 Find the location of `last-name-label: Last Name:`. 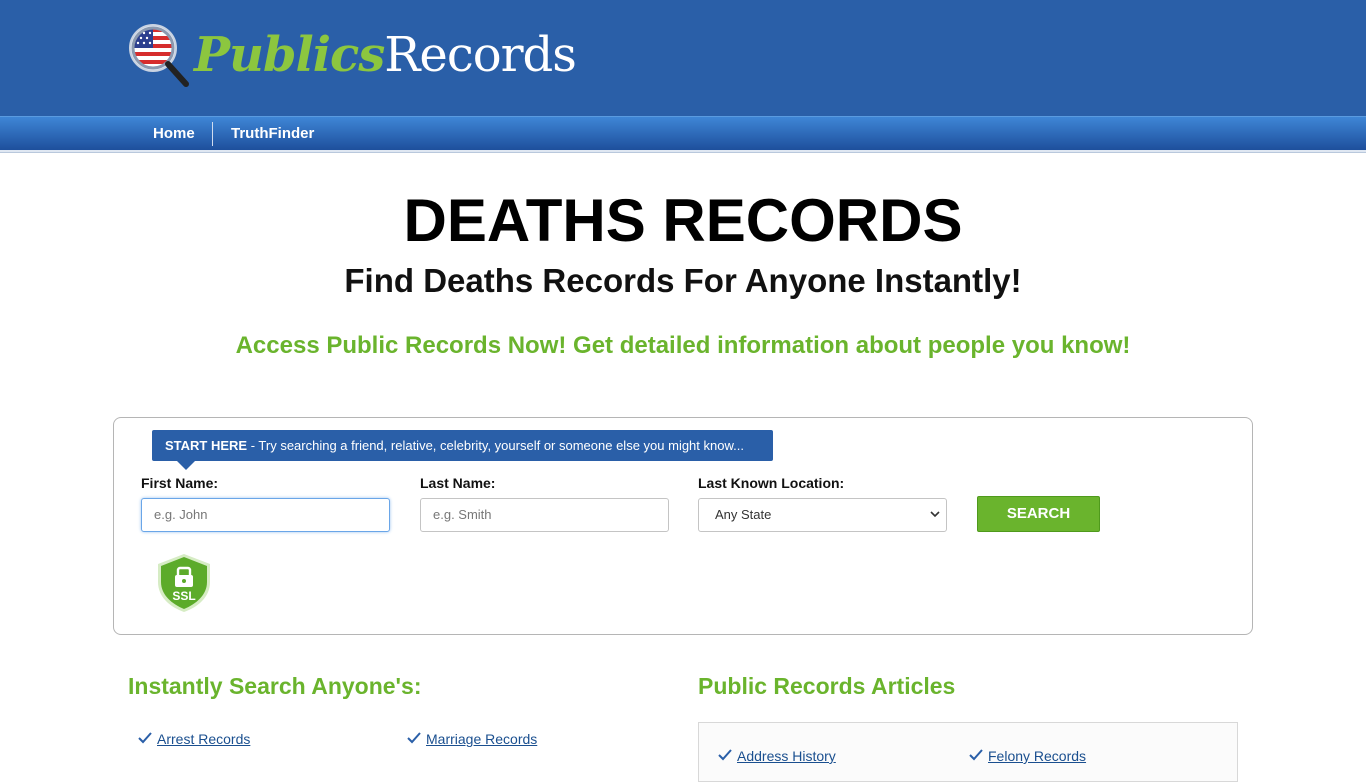

last-name-label: Last Name: is located at coordinates (458, 483).